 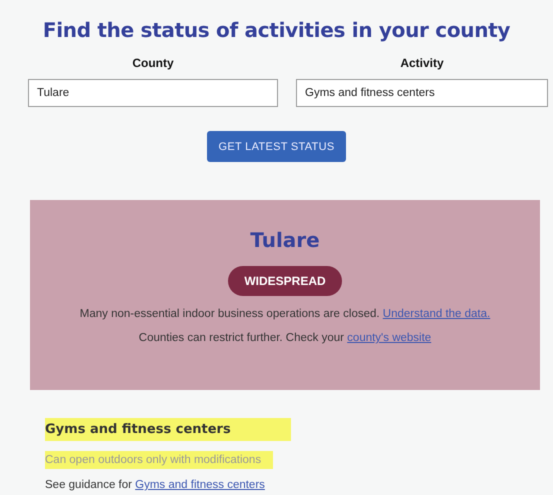 I want to click on guidance-link: Gyms and fitness centers, so click(x=200, y=485).